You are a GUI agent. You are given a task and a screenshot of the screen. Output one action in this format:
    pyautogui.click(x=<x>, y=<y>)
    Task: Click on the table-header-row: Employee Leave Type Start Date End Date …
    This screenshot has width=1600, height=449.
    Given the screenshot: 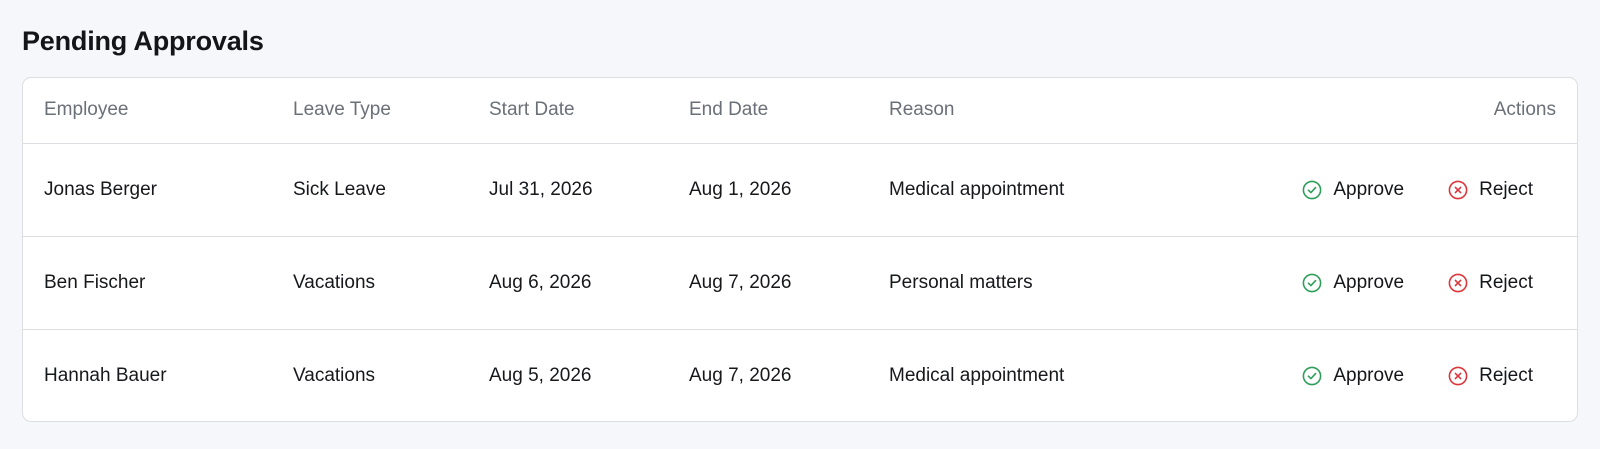 What is the action you would take?
    pyautogui.click(x=800, y=111)
    